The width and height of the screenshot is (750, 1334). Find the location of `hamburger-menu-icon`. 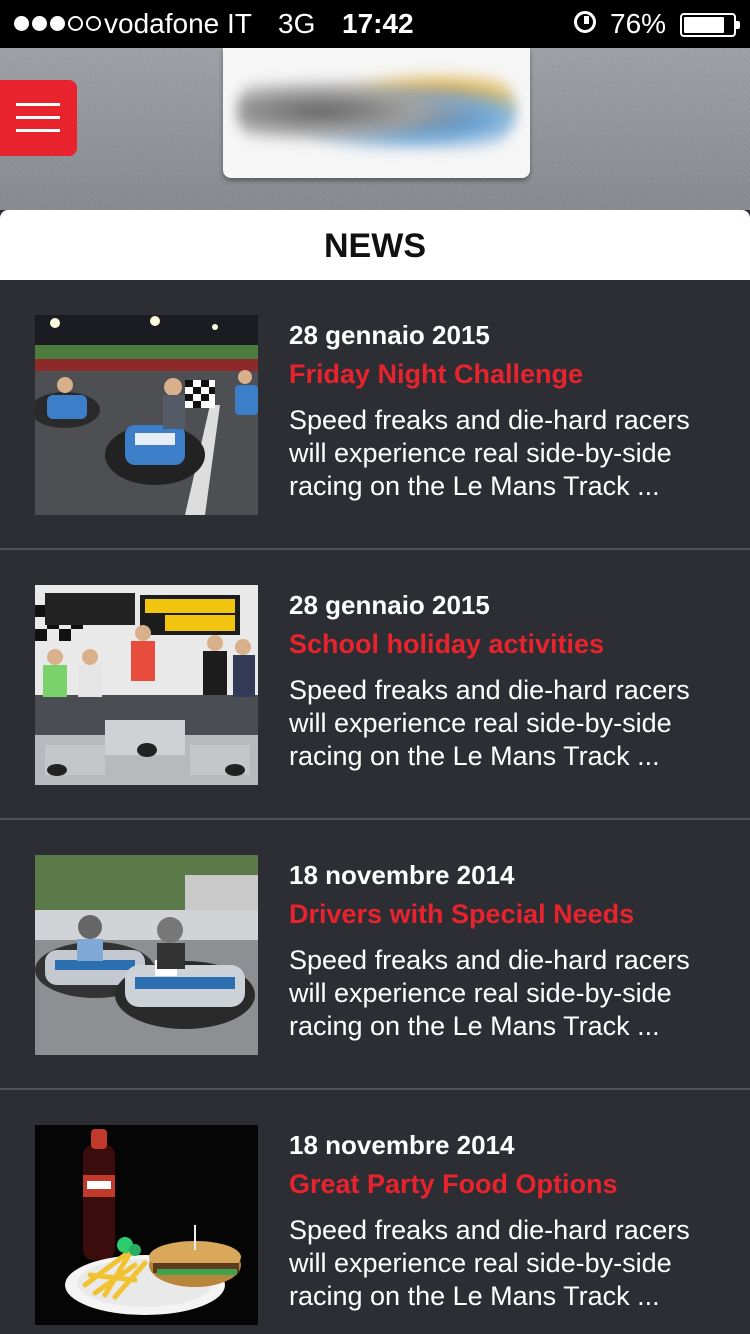

hamburger-menu-icon is located at coordinates (38, 118).